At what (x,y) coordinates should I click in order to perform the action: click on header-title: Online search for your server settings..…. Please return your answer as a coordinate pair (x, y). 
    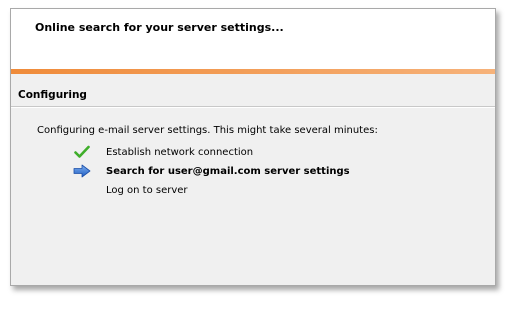
    Looking at the image, I should click on (159, 27).